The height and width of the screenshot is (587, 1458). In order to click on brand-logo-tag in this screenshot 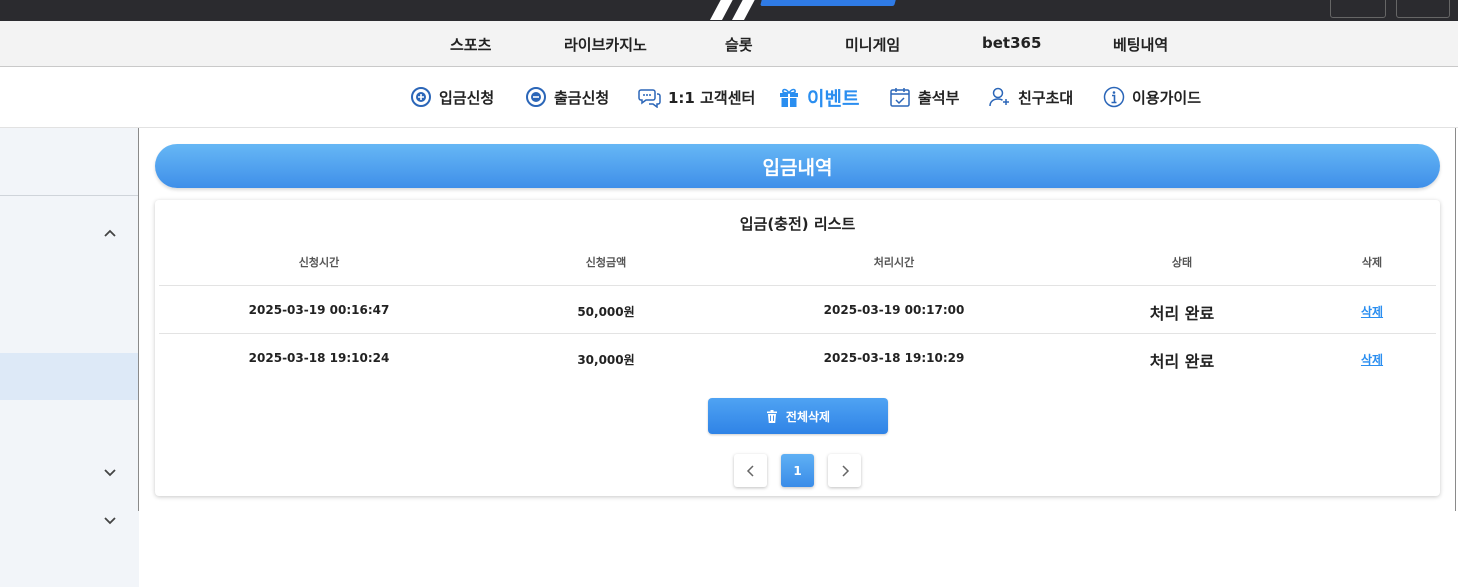, I will do `click(829, 3)`.